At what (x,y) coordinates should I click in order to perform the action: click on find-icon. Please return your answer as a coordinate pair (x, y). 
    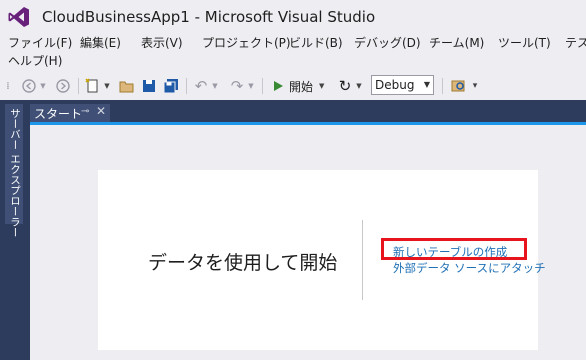
    Looking at the image, I should click on (459, 86).